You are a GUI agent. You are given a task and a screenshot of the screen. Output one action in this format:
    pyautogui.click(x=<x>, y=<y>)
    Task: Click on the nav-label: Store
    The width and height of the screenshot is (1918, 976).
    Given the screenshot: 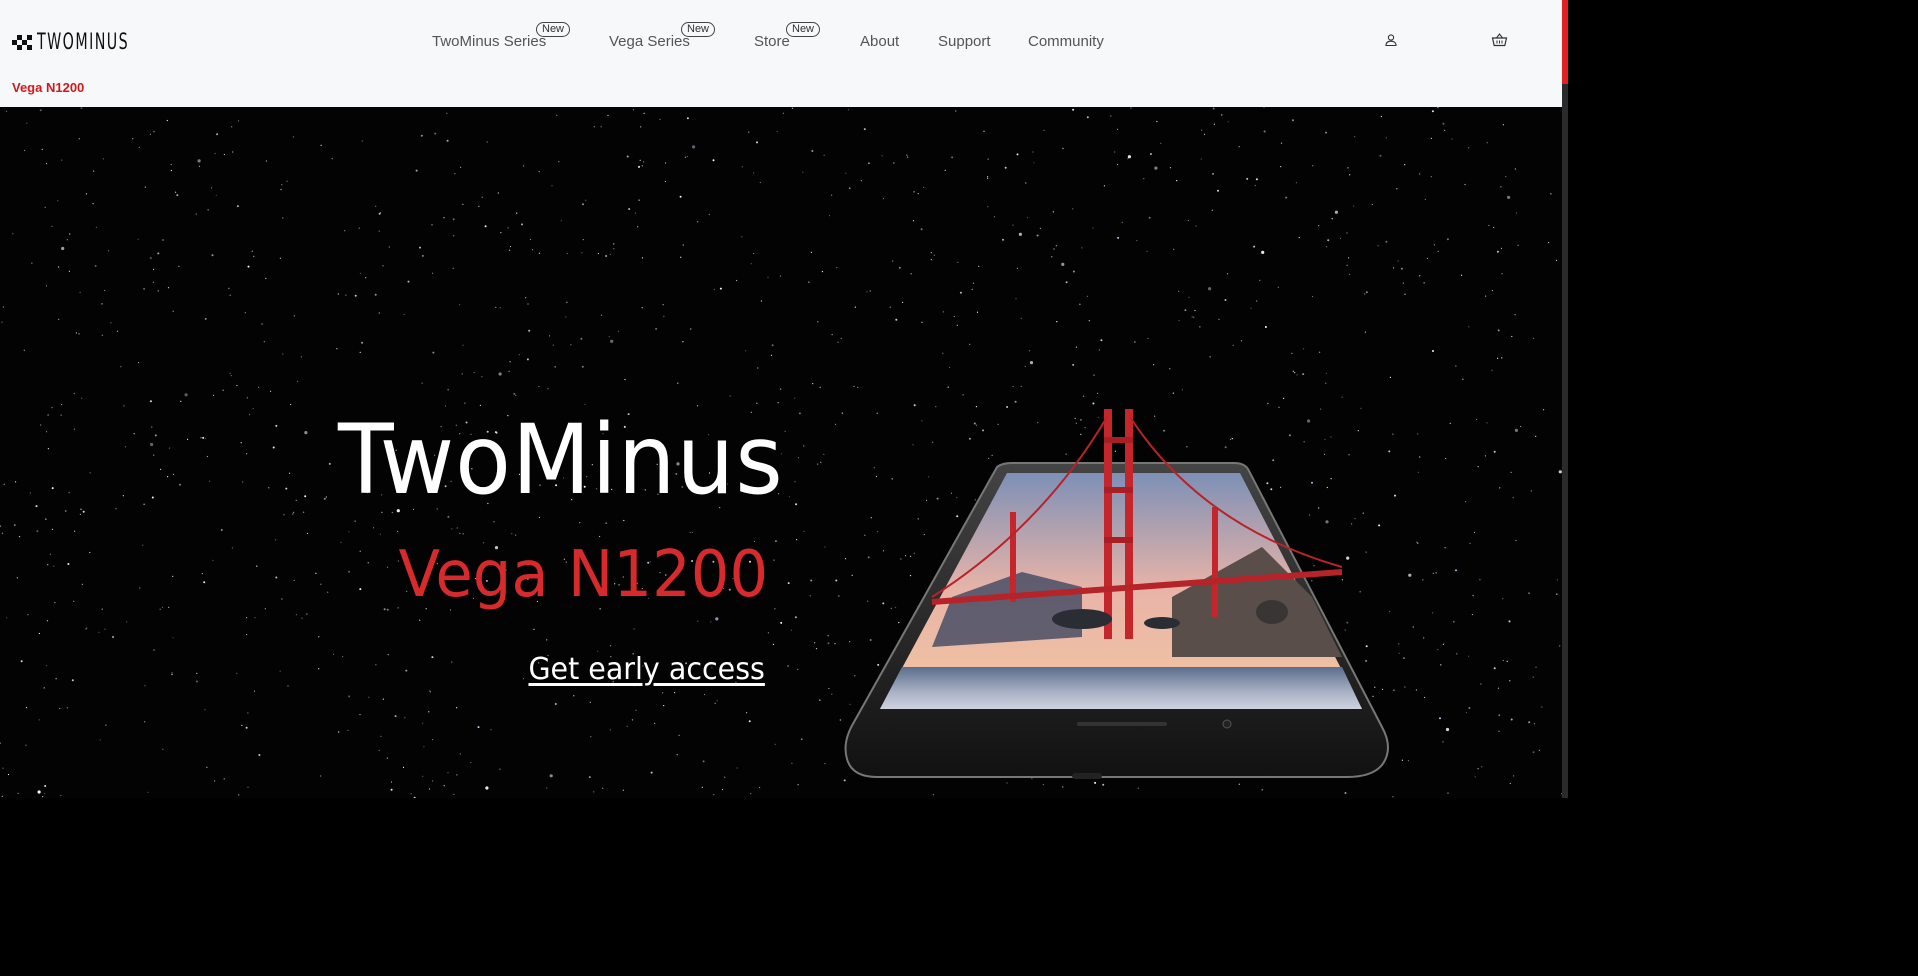 What is the action you would take?
    pyautogui.click(x=772, y=41)
    